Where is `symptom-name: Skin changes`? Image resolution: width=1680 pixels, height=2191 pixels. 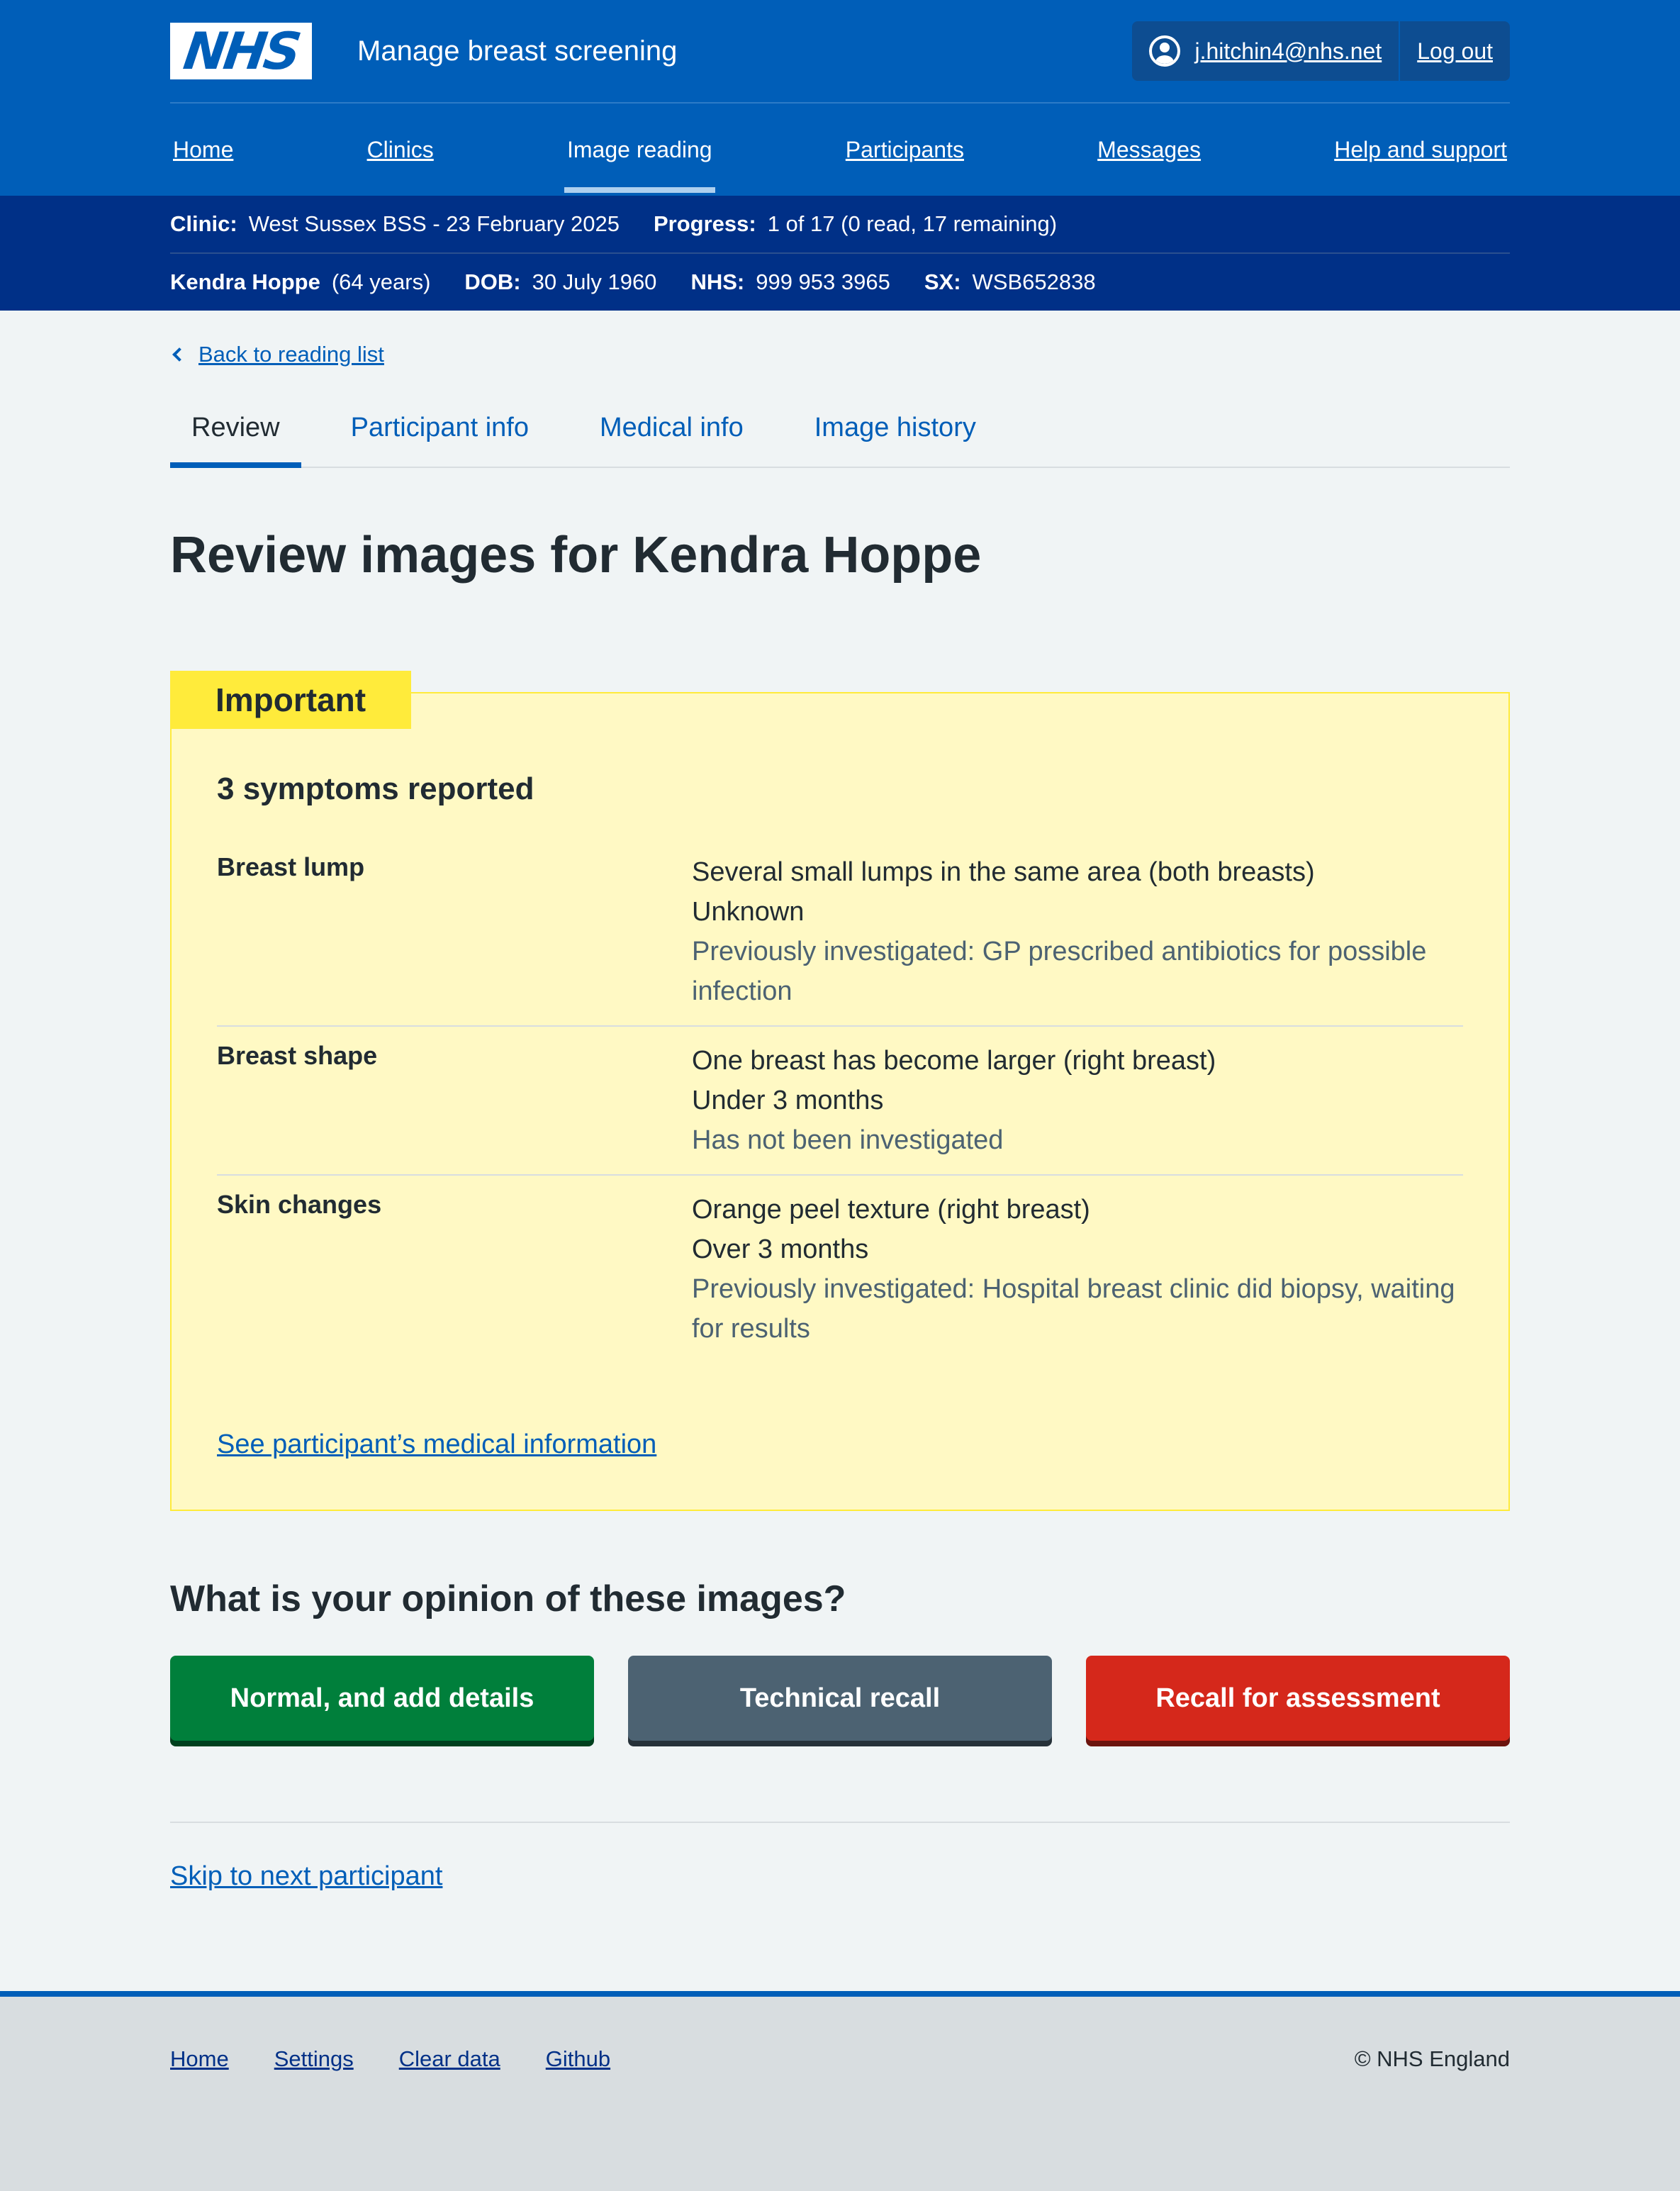
symptom-name: Skin changes is located at coordinates (300, 1205).